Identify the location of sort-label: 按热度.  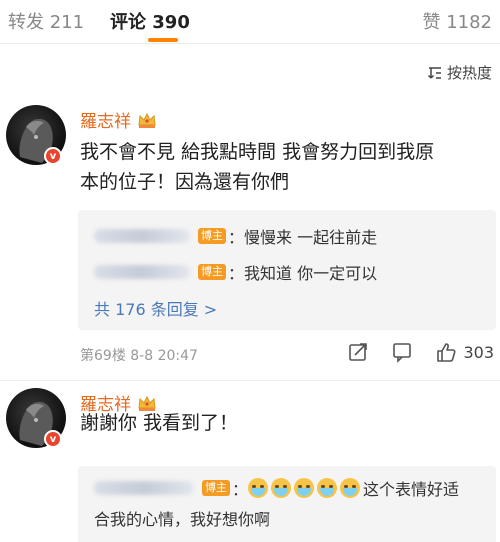
(469, 73).